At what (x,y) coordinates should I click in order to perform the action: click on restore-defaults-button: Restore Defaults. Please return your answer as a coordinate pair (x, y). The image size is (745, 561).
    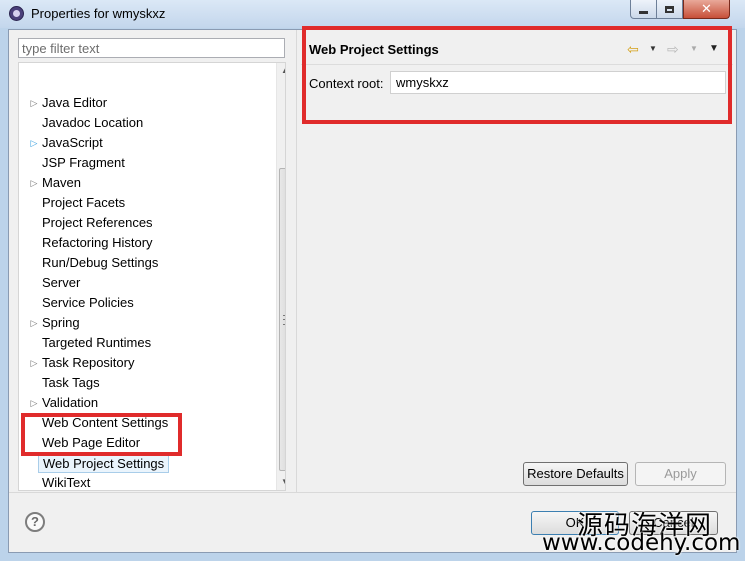
    Looking at the image, I should click on (575, 474).